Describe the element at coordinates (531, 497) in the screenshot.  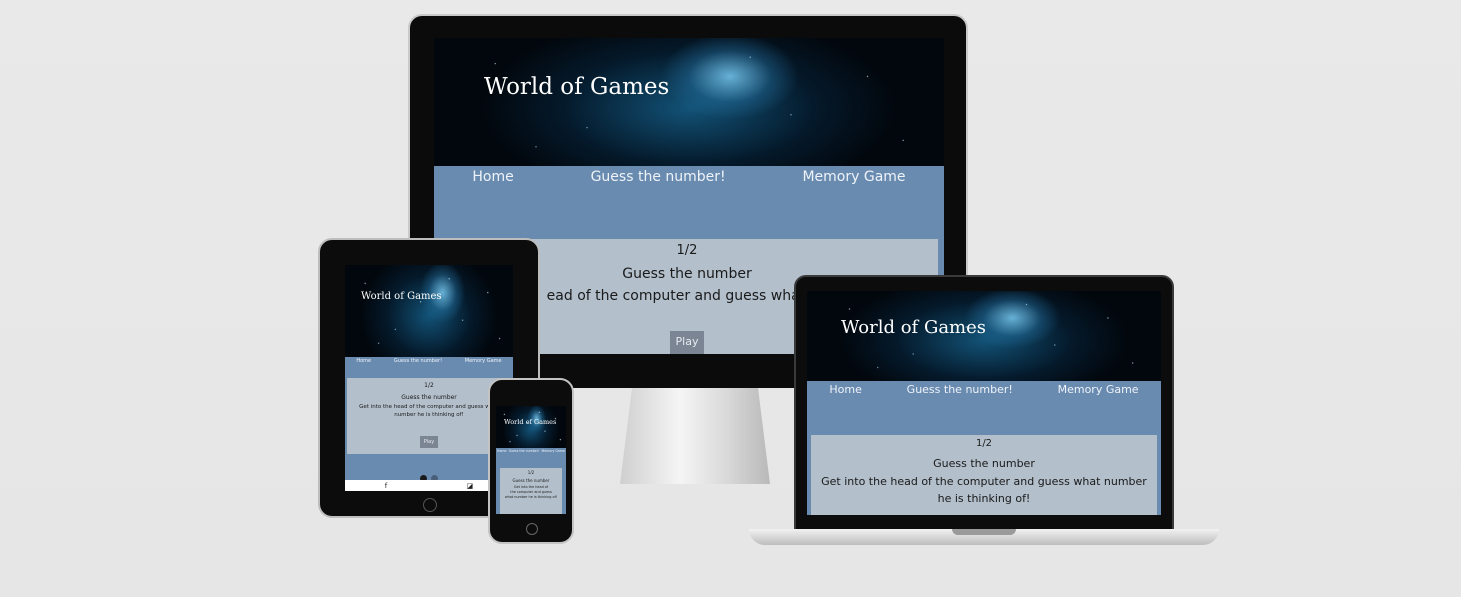
I see `game-description-line3: what number he is thinking of!` at that location.